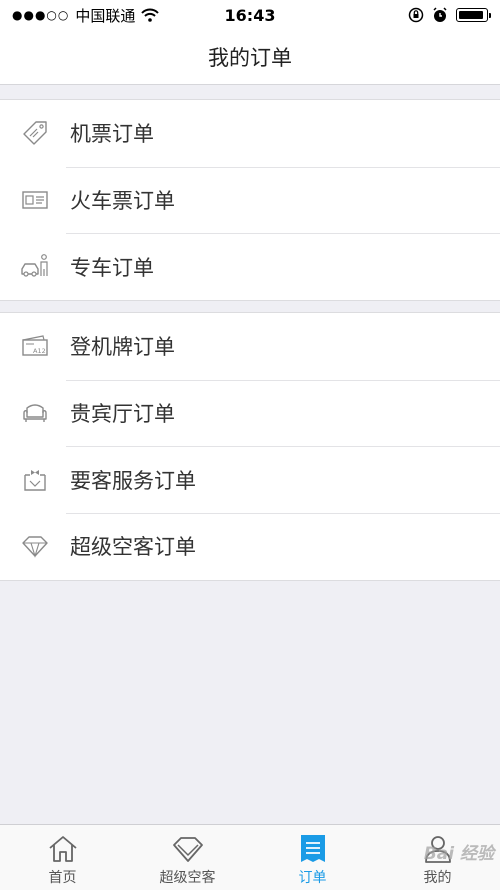  Describe the element at coordinates (62, 849) in the screenshot. I see `home-icon` at that location.